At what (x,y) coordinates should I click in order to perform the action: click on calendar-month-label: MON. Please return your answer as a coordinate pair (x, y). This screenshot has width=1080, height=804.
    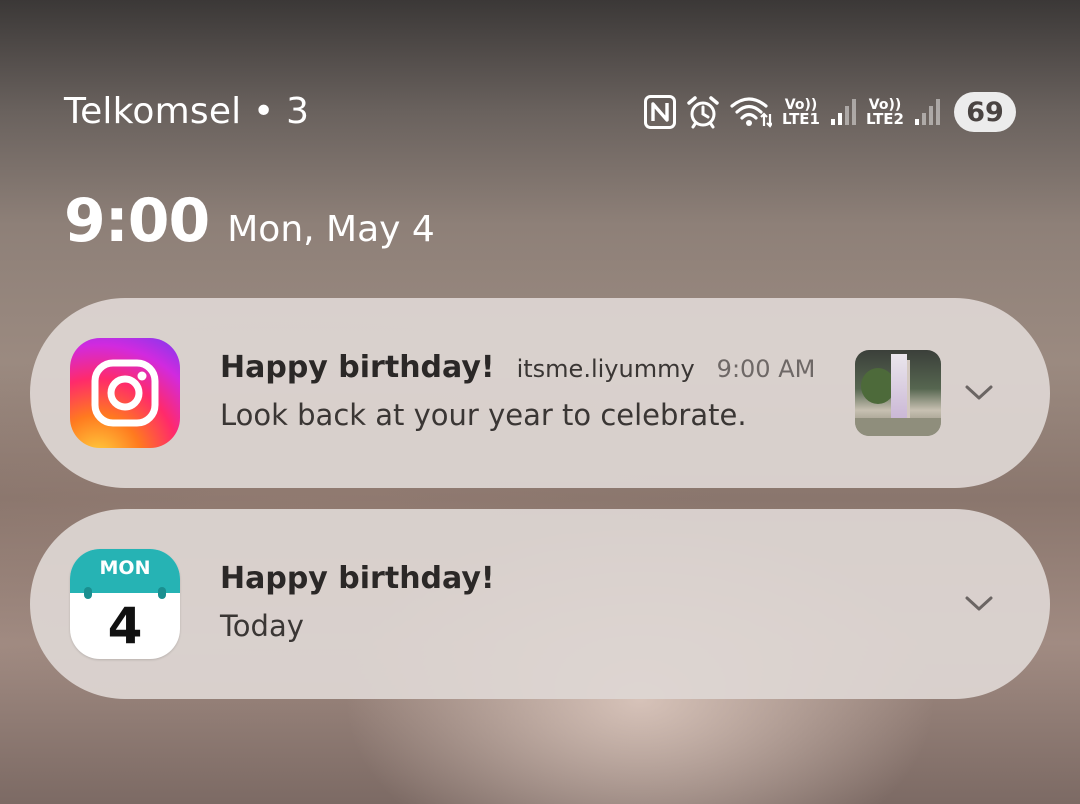
    Looking at the image, I should click on (125, 568).